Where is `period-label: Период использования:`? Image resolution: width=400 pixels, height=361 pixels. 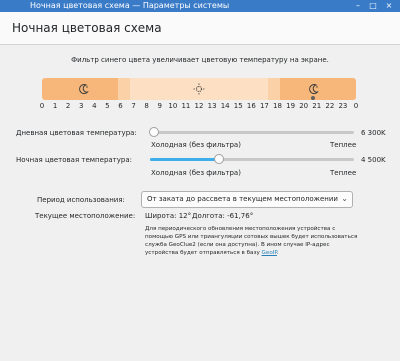 period-label: Период использования: is located at coordinates (81, 200).